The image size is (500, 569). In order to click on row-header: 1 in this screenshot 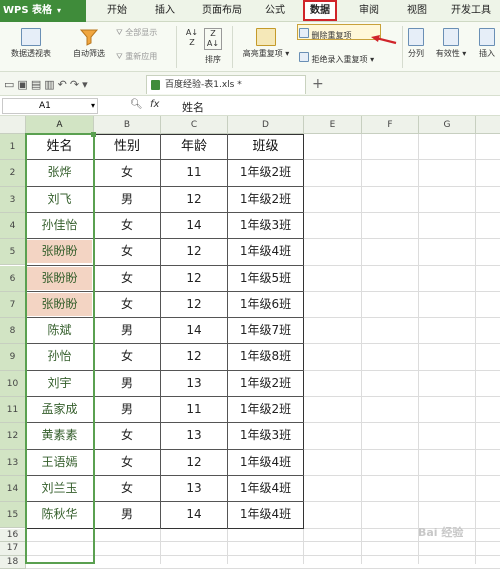, I will do `click(13, 147)`.